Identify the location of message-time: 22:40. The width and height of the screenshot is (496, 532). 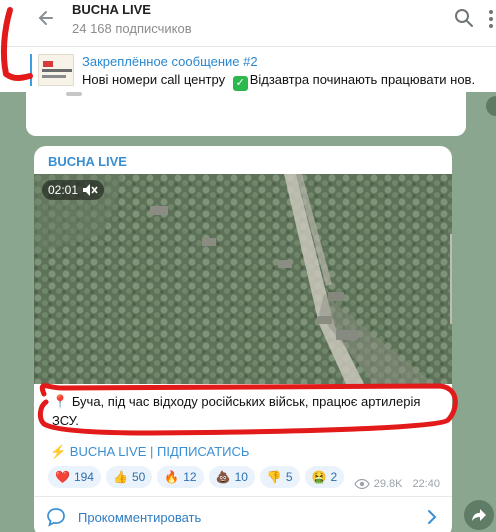
(426, 484).